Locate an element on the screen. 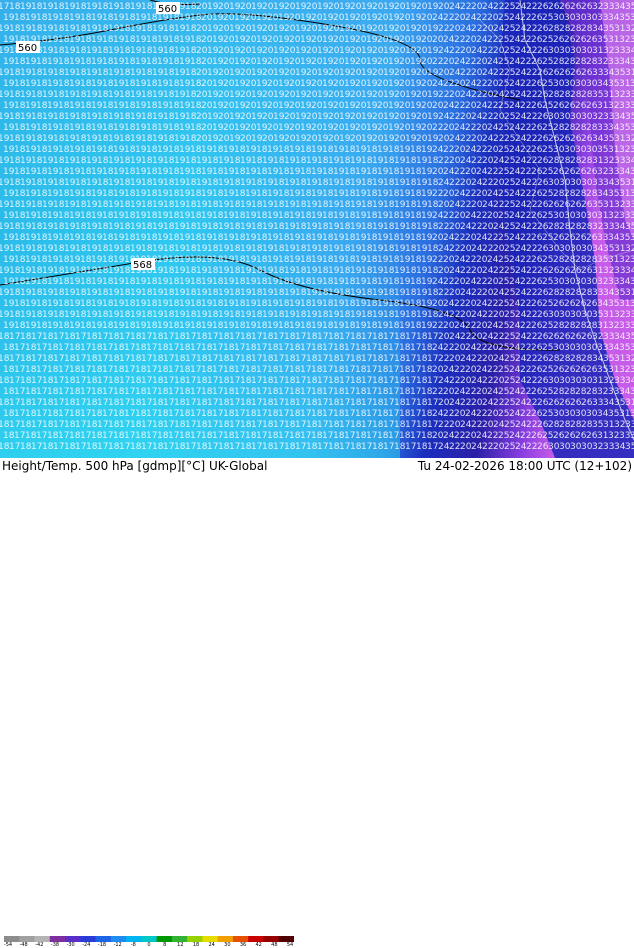 The width and height of the screenshot is (634, 948). temperature-value: 33 is located at coordinates (619, 381).